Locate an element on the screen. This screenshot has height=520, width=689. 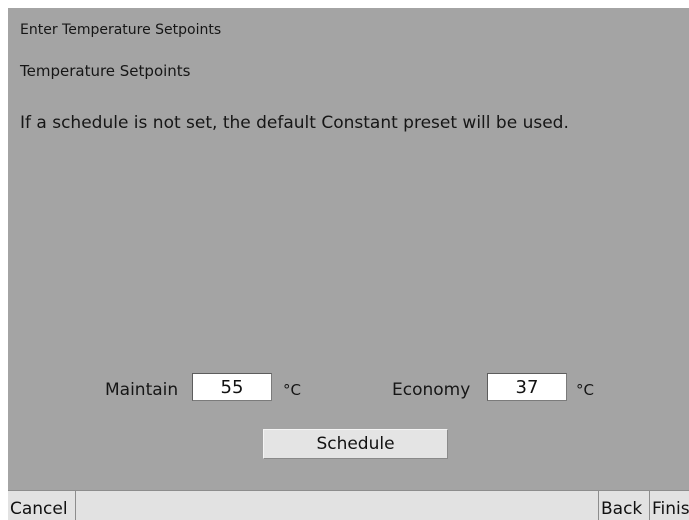
finish-button: Finis is located at coordinates (669, 505).